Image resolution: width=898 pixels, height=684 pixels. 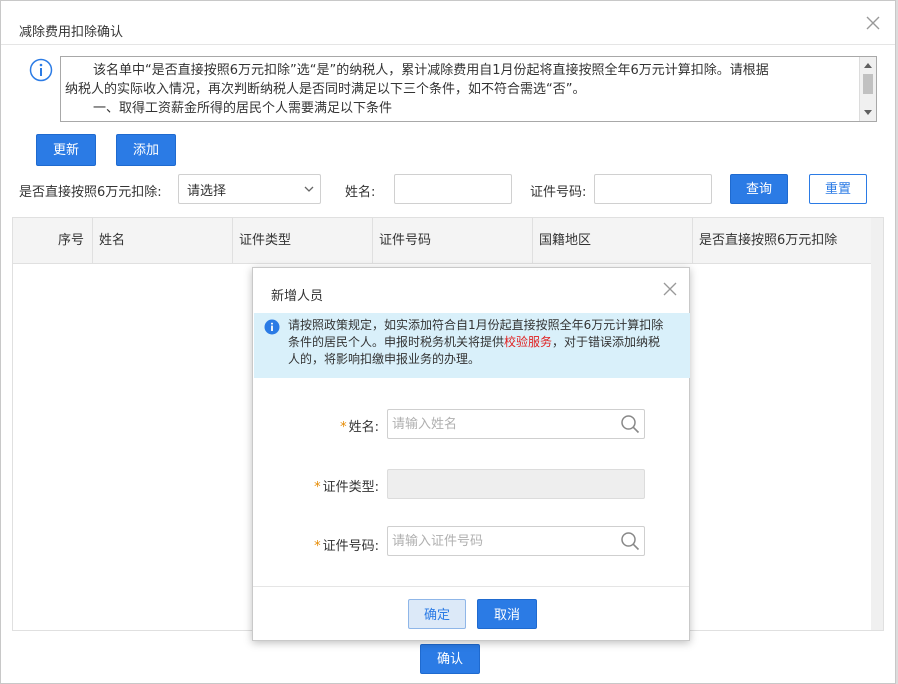 I want to click on scroll-up-icon, so click(x=868, y=65).